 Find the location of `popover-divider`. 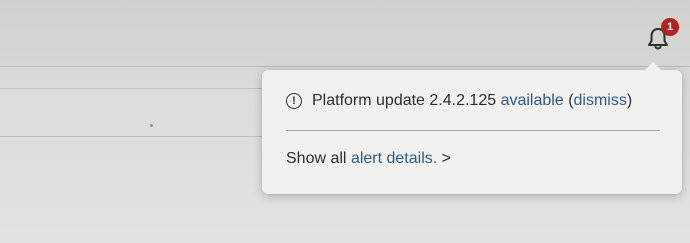

popover-divider is located at coordinates (473, 130).